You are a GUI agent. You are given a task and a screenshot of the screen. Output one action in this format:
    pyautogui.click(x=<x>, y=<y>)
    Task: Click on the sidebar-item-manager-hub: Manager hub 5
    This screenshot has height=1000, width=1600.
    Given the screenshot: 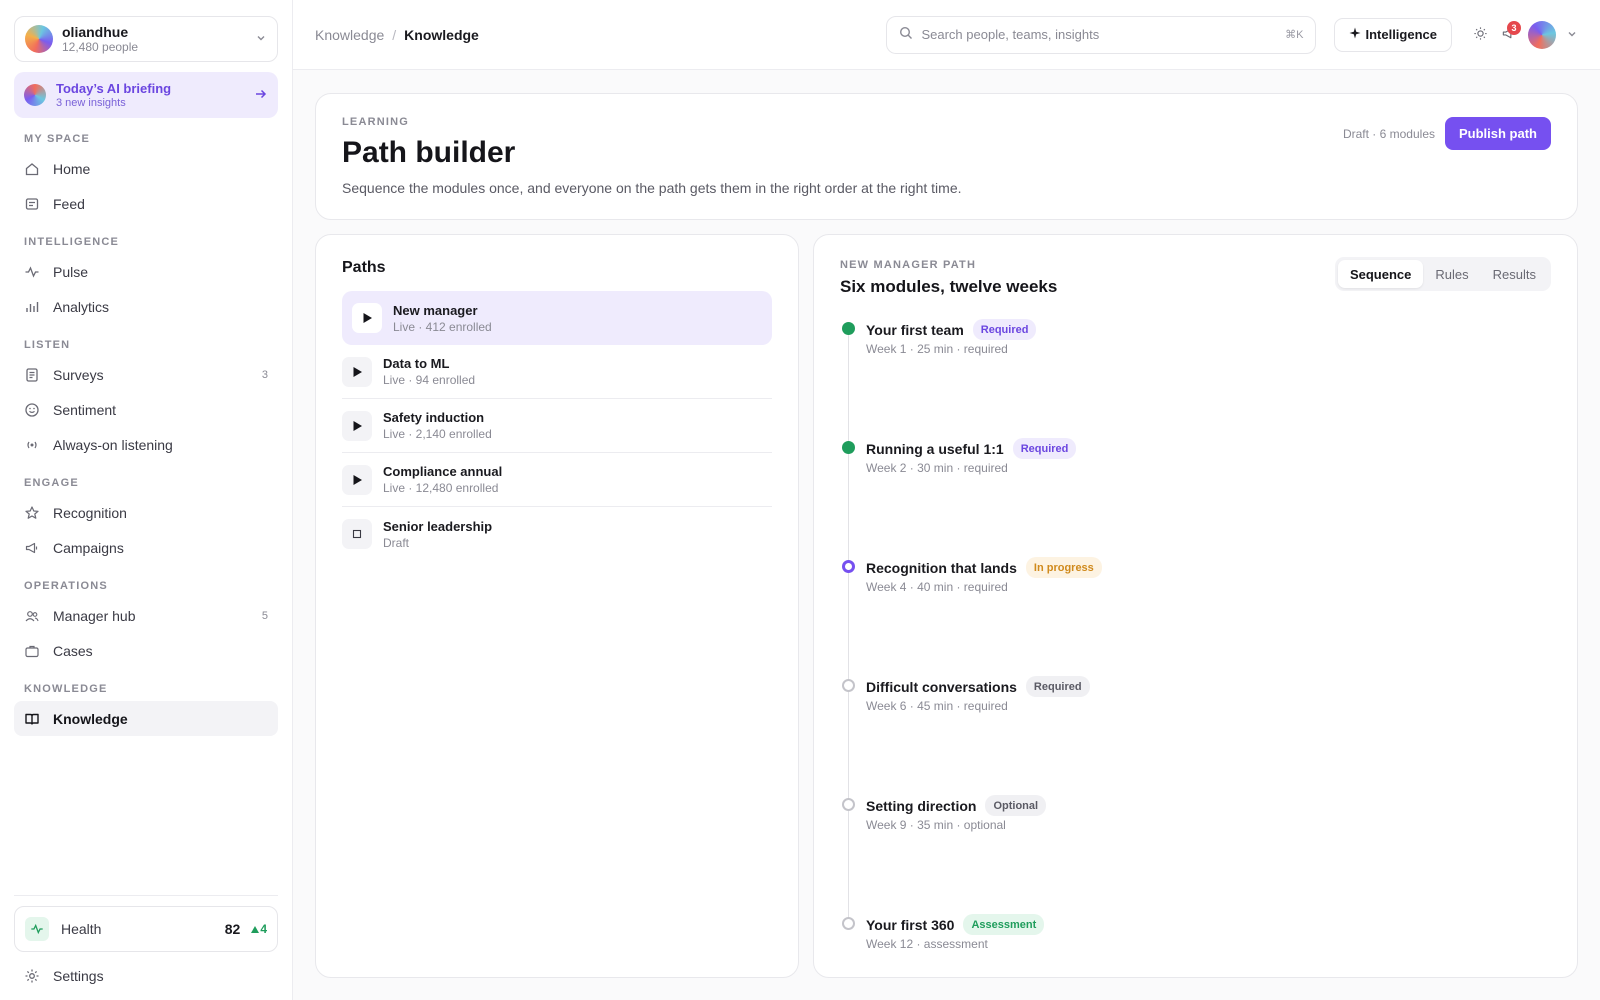 What is the action you would take?
    pyautogui.click(x=146, y=615)
    